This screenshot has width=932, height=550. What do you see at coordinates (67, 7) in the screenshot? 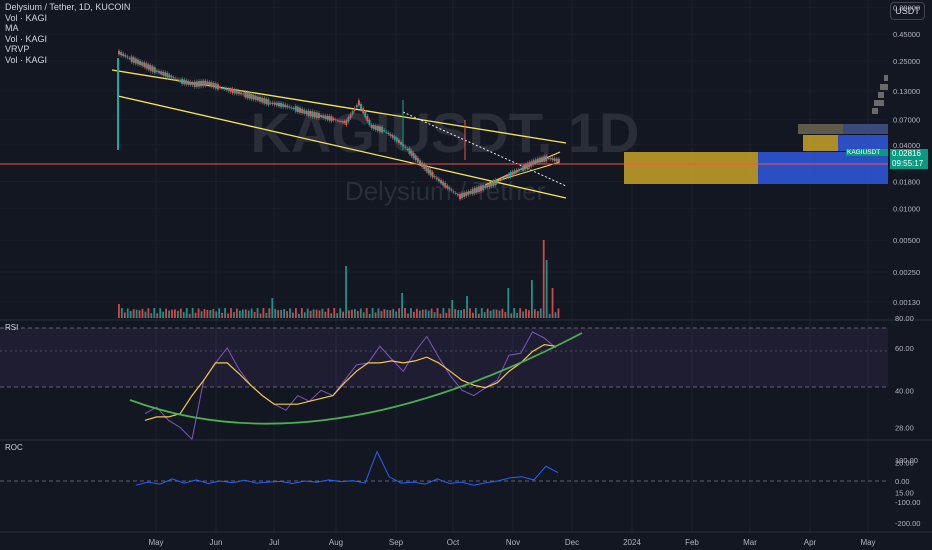
I see `chart-title: Delysium / Tether, 1D, KUCOIN` at bounding box center [67, 7].